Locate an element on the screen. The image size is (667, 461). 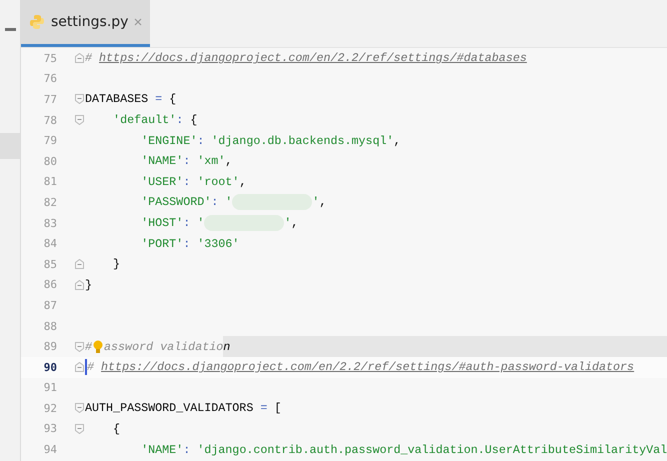
line-number: 87 is located at coordinates (50, 305).